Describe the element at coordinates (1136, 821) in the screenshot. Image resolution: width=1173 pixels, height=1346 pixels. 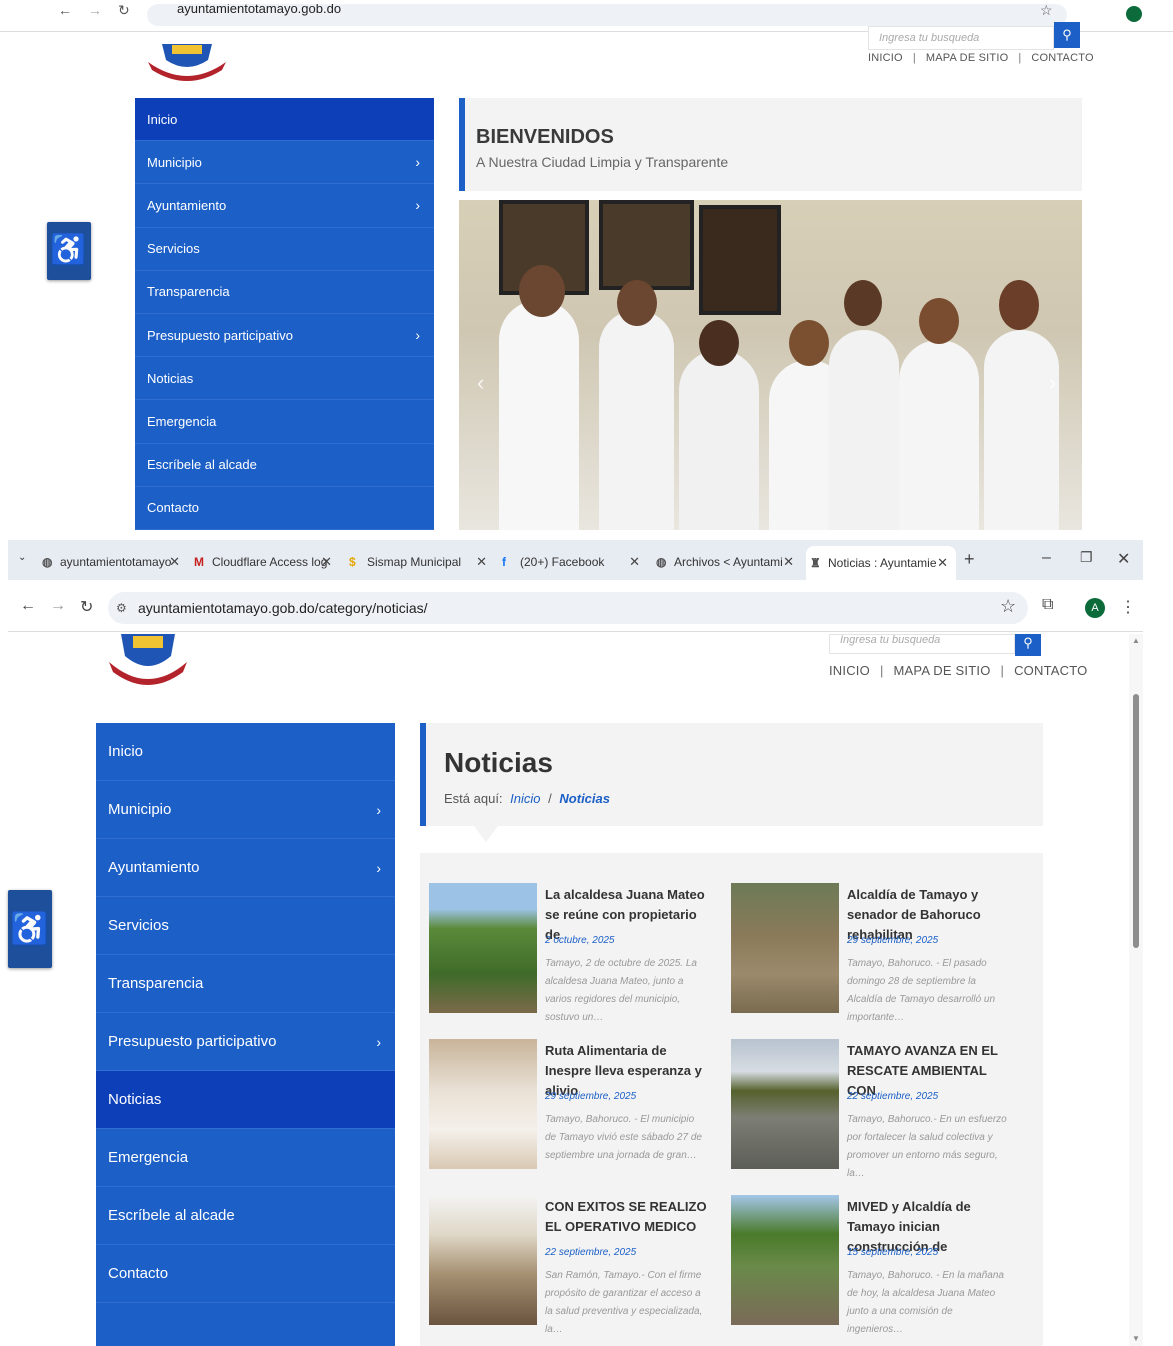
I see `scrollbar-thumb` at that location.